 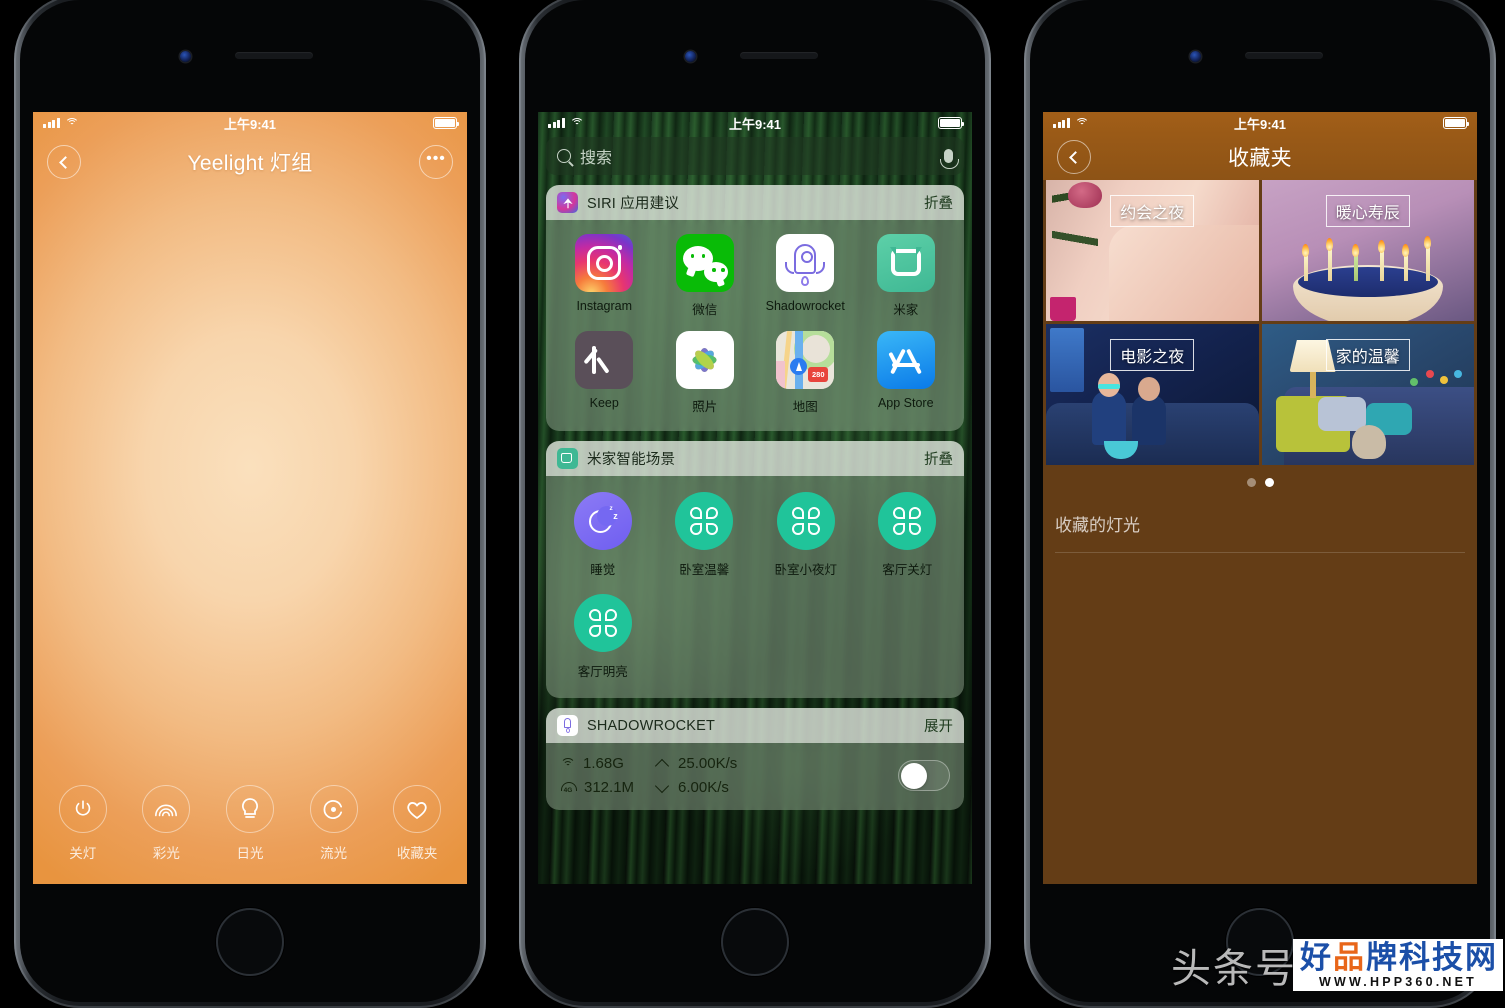 I want to click on search-icon, so click(x=564, y=156).